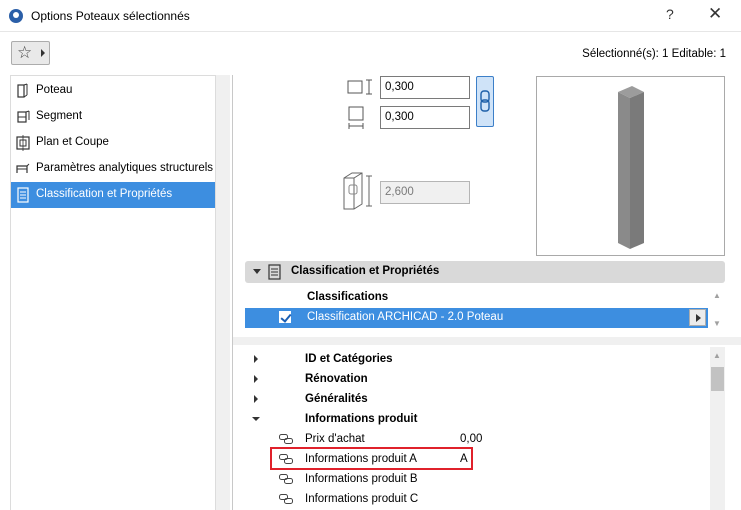 The width and height of the screenshot is (741, 510). What do you see at coordinates (370, 16) in the screenshot?
I see `title-bar: Options Poteaux sélectionnés ? ✕` at bounding box center [370, 16].